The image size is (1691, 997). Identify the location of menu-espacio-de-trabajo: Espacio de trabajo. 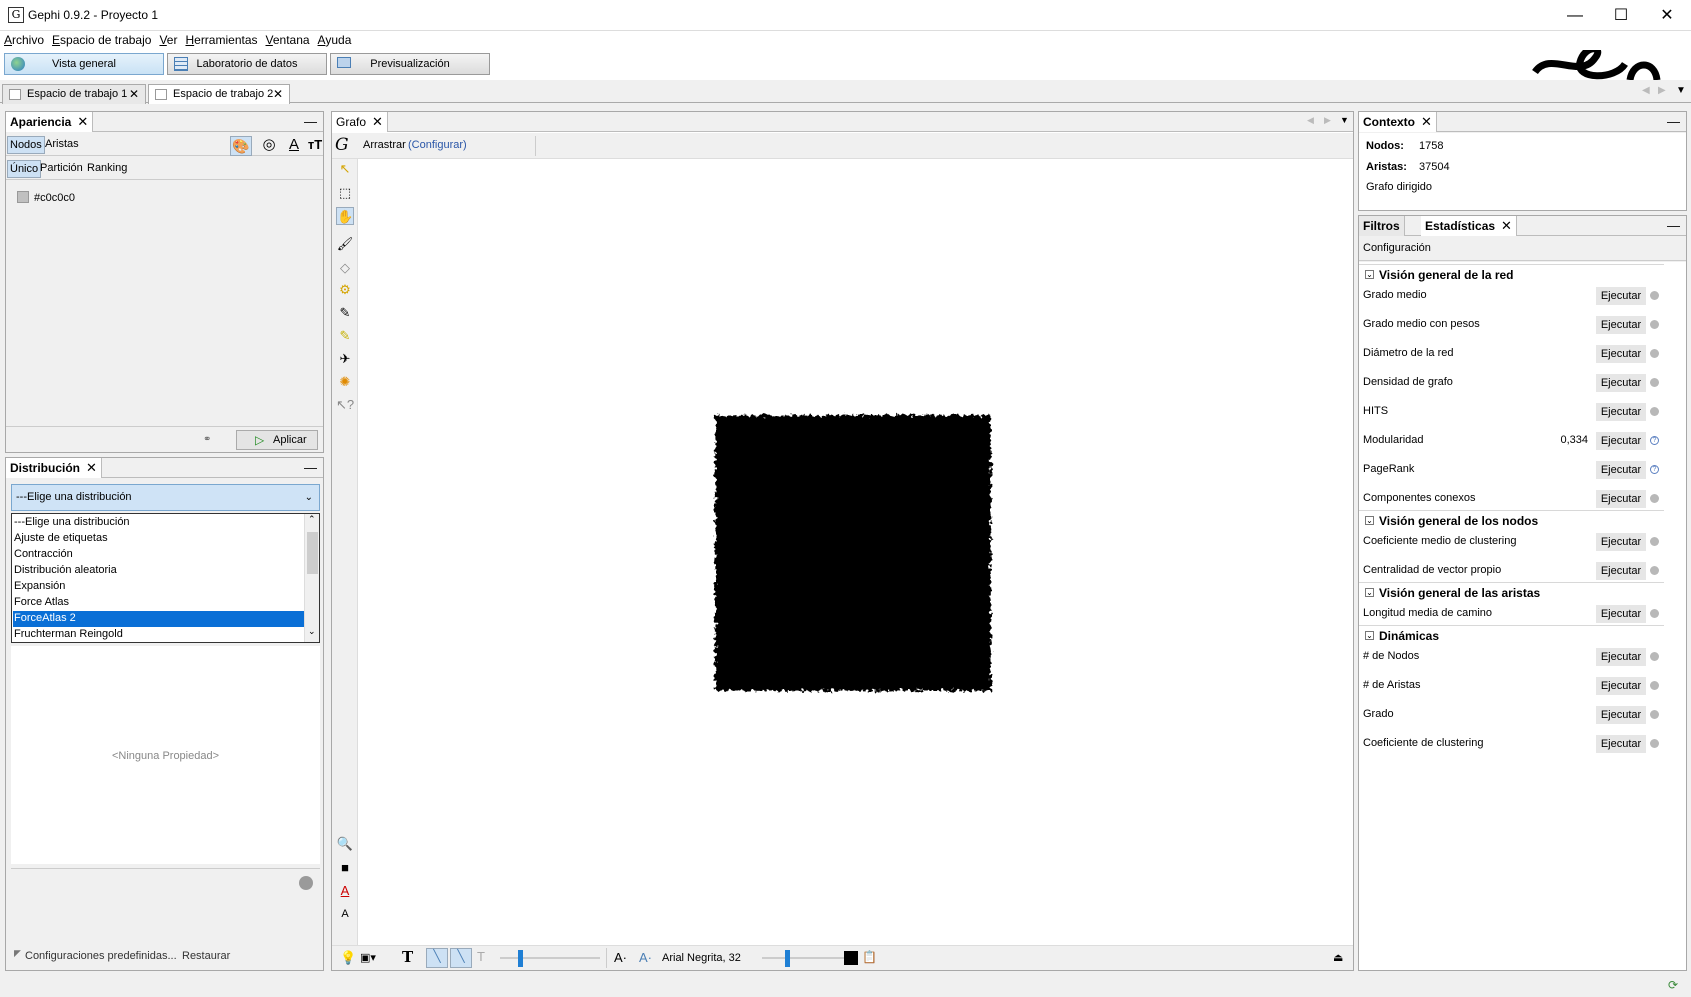
(101, 40).